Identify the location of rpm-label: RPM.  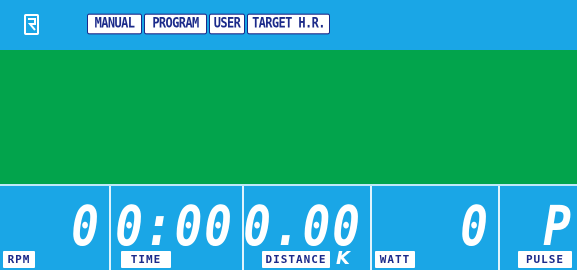
(19, 259).